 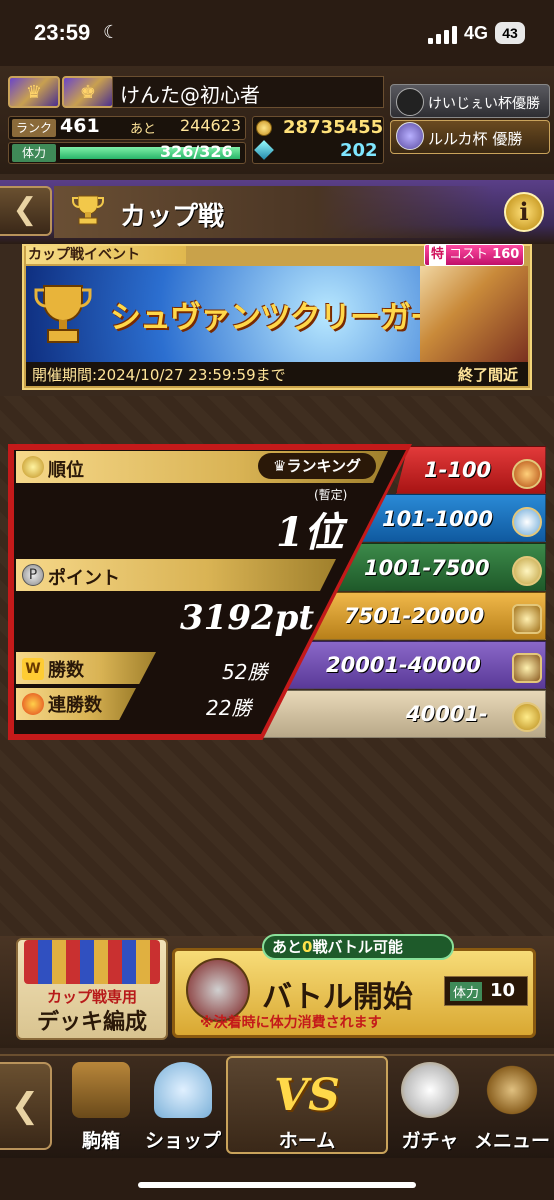 I want to click on hp-label: 体力, so click(x=34, y=153).